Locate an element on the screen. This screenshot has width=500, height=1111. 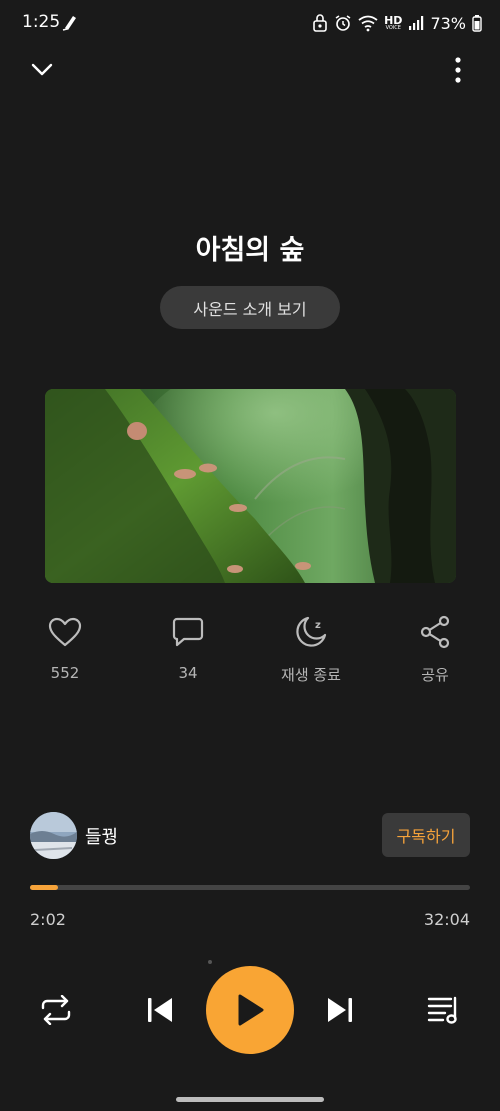
comment-count: 34 is located at coordinates (188, 673).